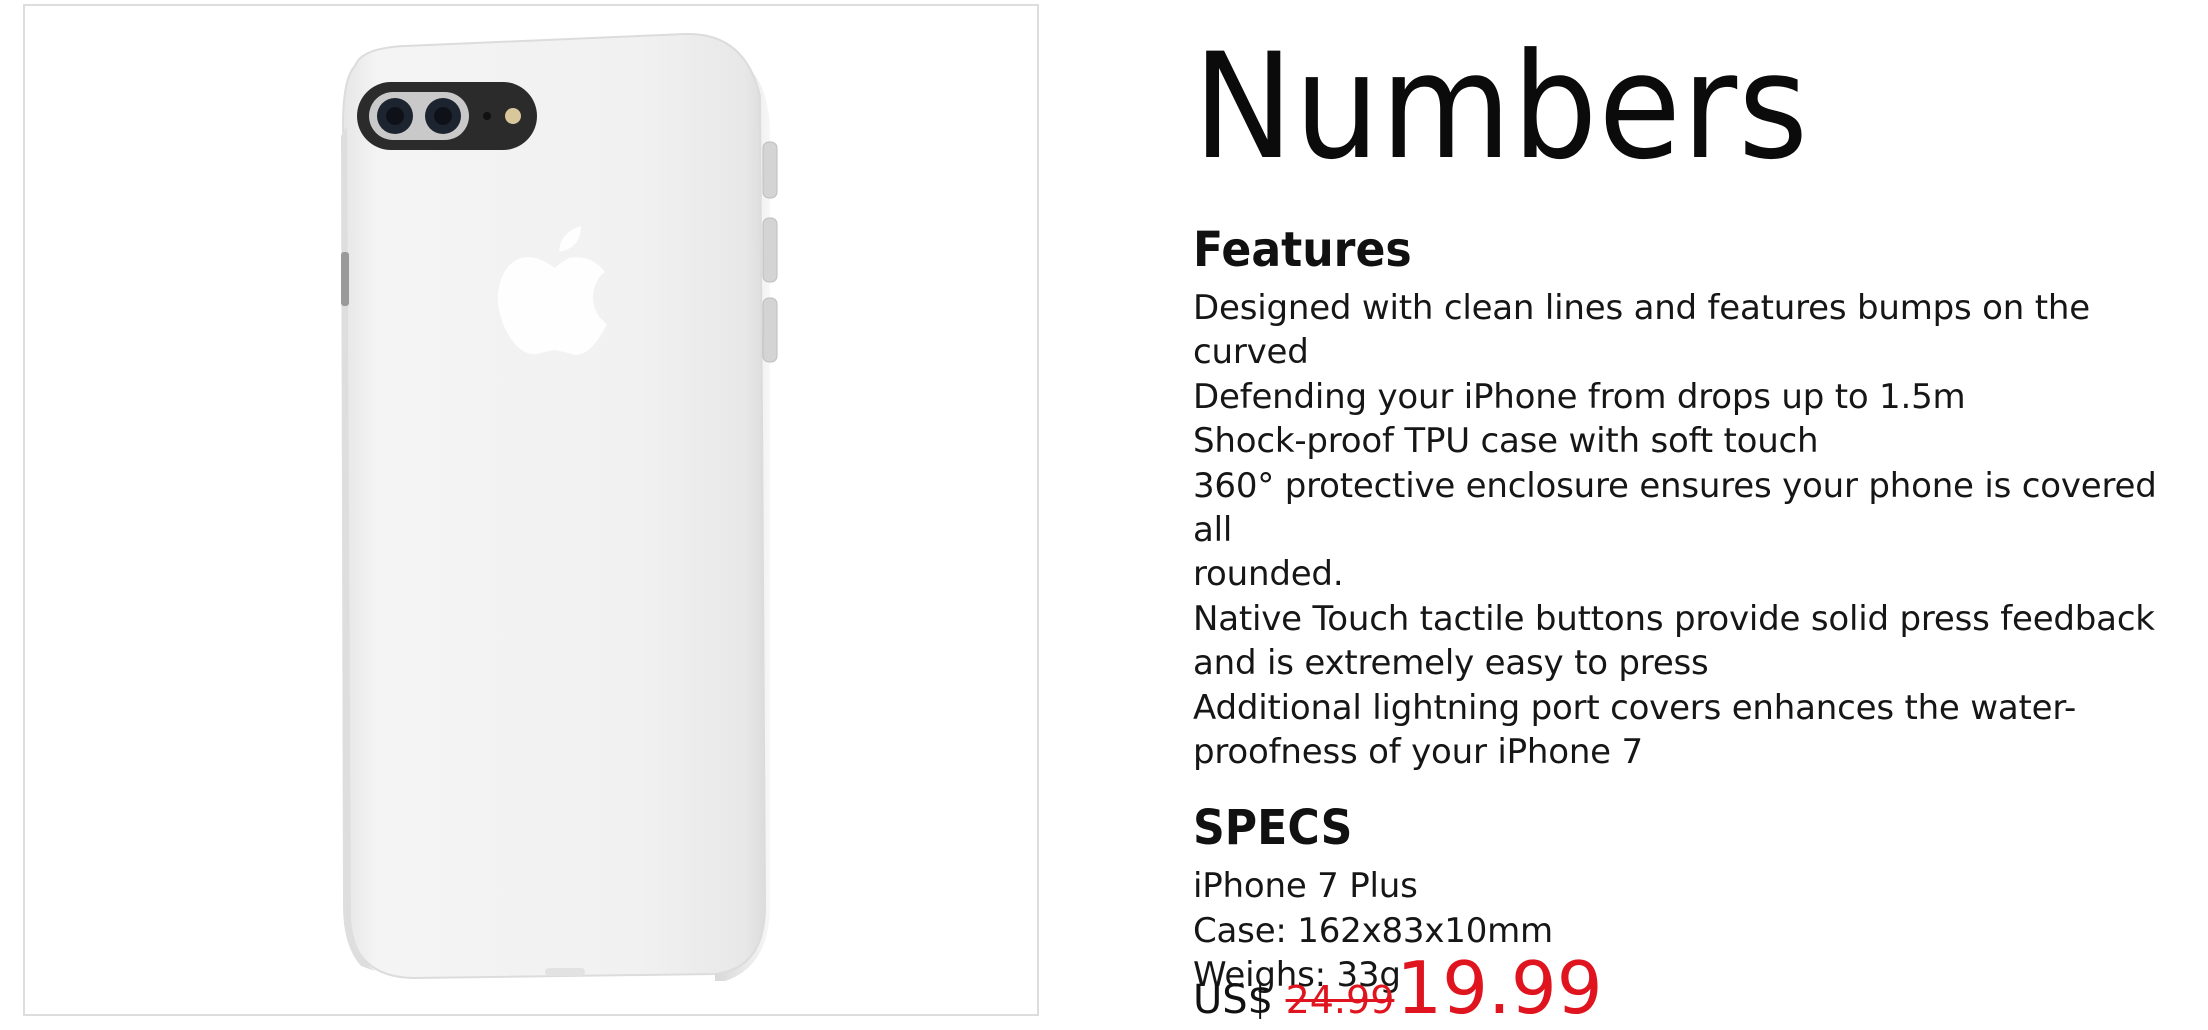 The width and height of the screenshot is (2208, 1030). What do you see at coordinates (1501, 107) in the screenshot?
I see `product-title: Numbers` at bounding box center [1501, 107].